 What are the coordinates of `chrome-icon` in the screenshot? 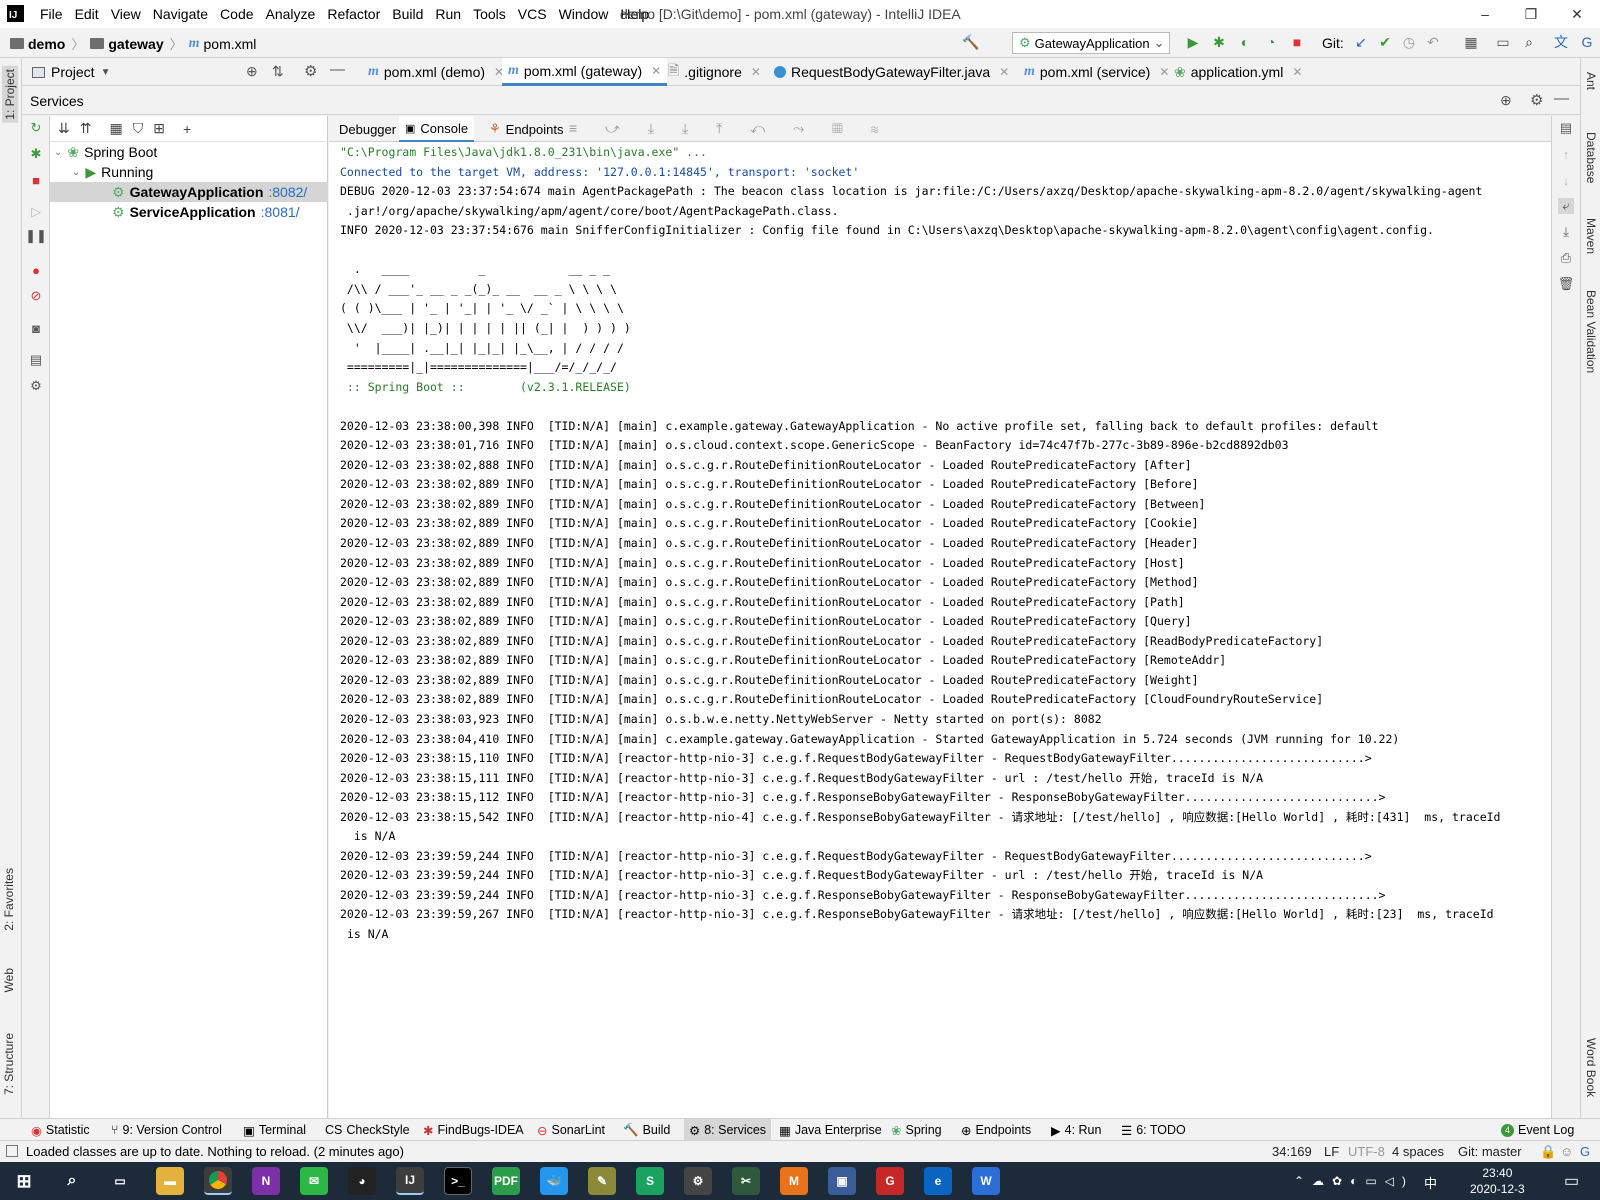 It's located at (218, 1181).